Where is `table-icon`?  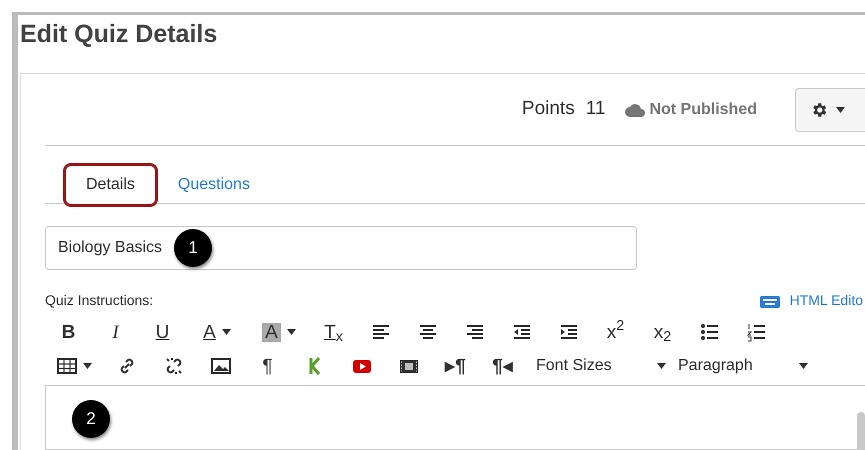
table-icon is located at coordinates (66, 366).